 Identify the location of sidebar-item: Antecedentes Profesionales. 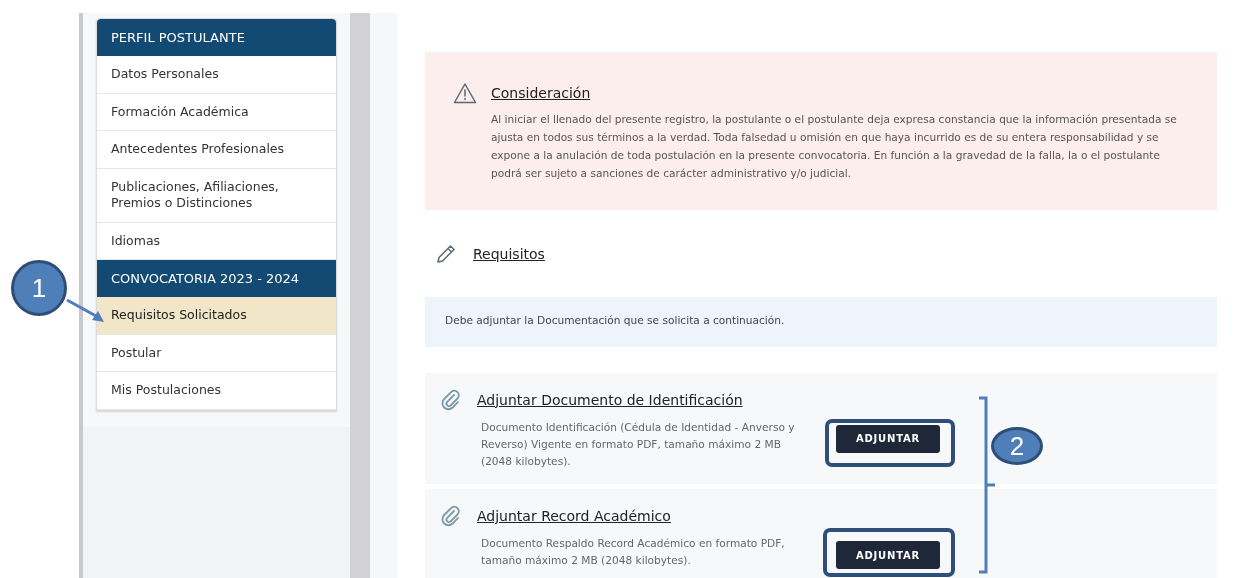
(216, 150).